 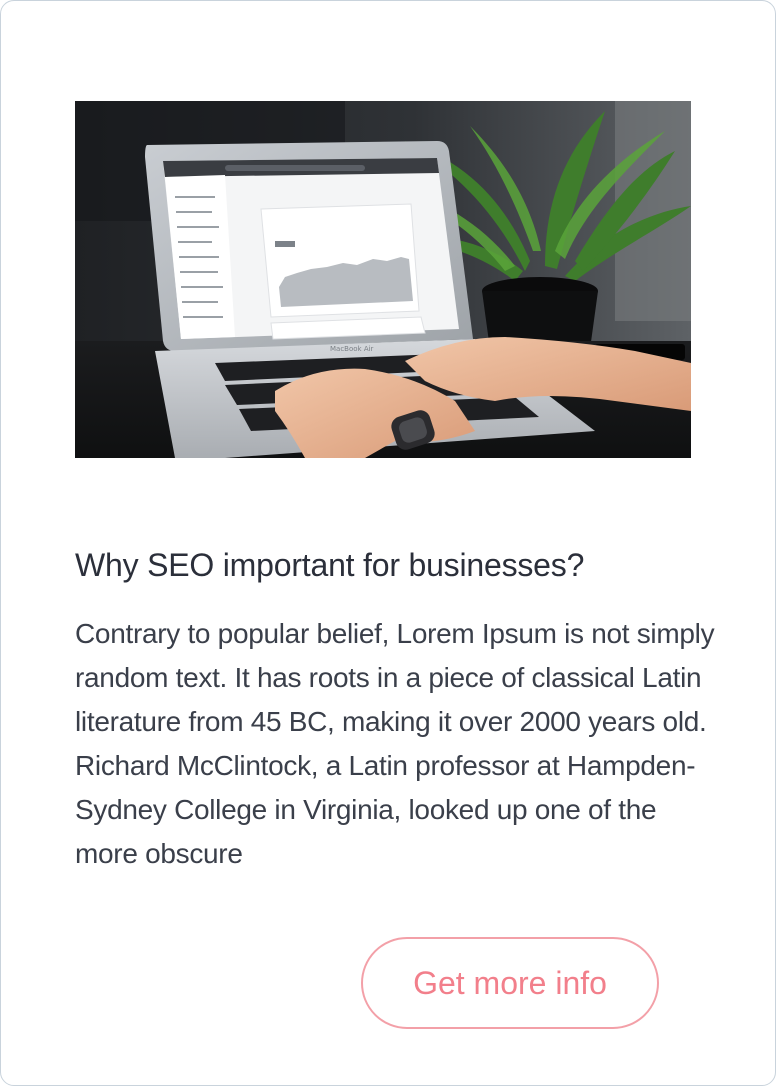 I want to click on get-more-info-button: Get more info, so click(x=510, y=983).